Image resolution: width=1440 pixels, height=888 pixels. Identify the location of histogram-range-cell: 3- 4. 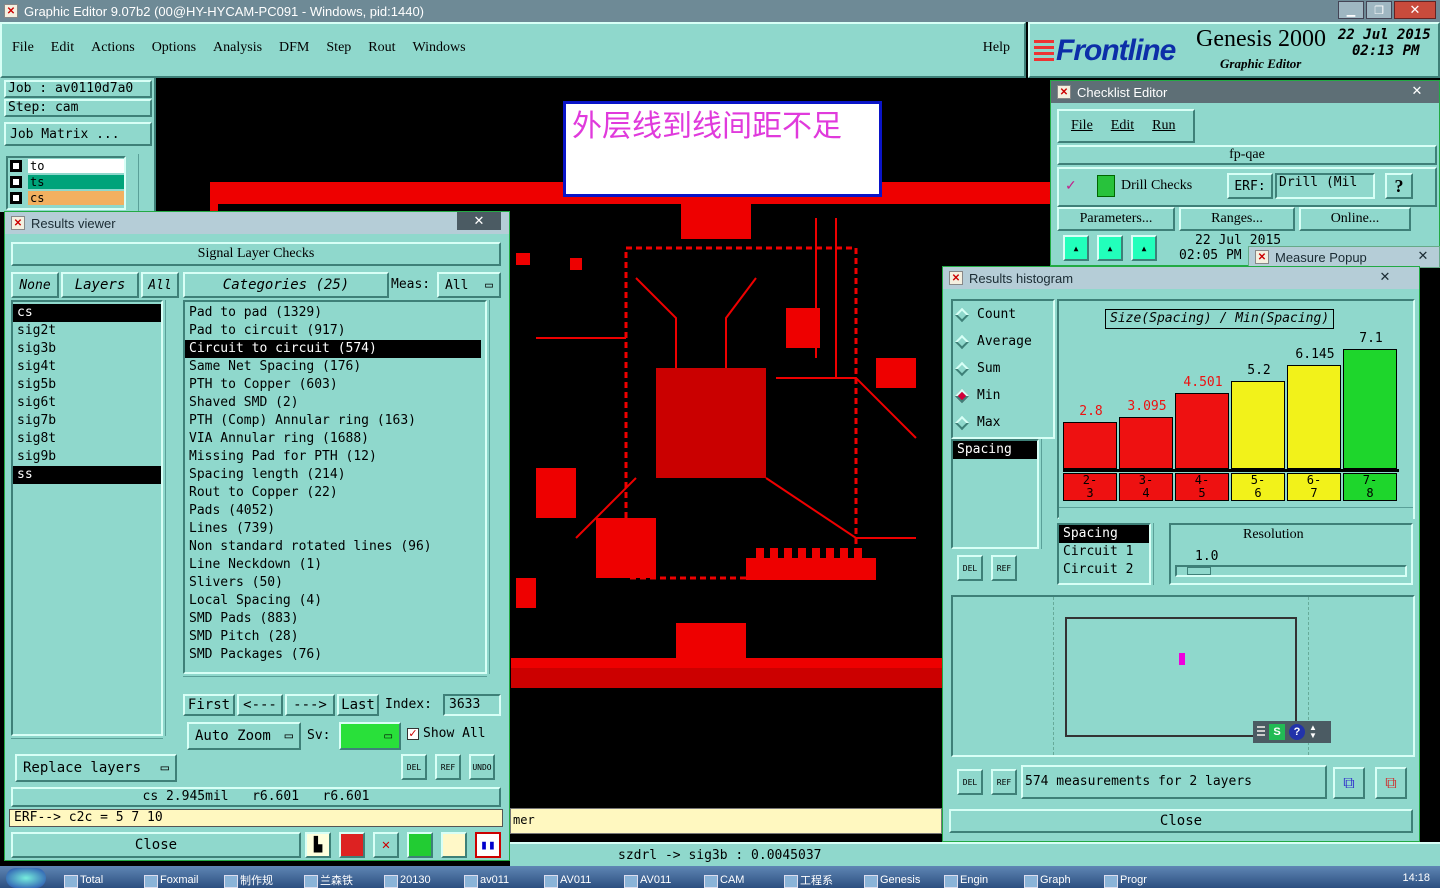
(1146, 487).